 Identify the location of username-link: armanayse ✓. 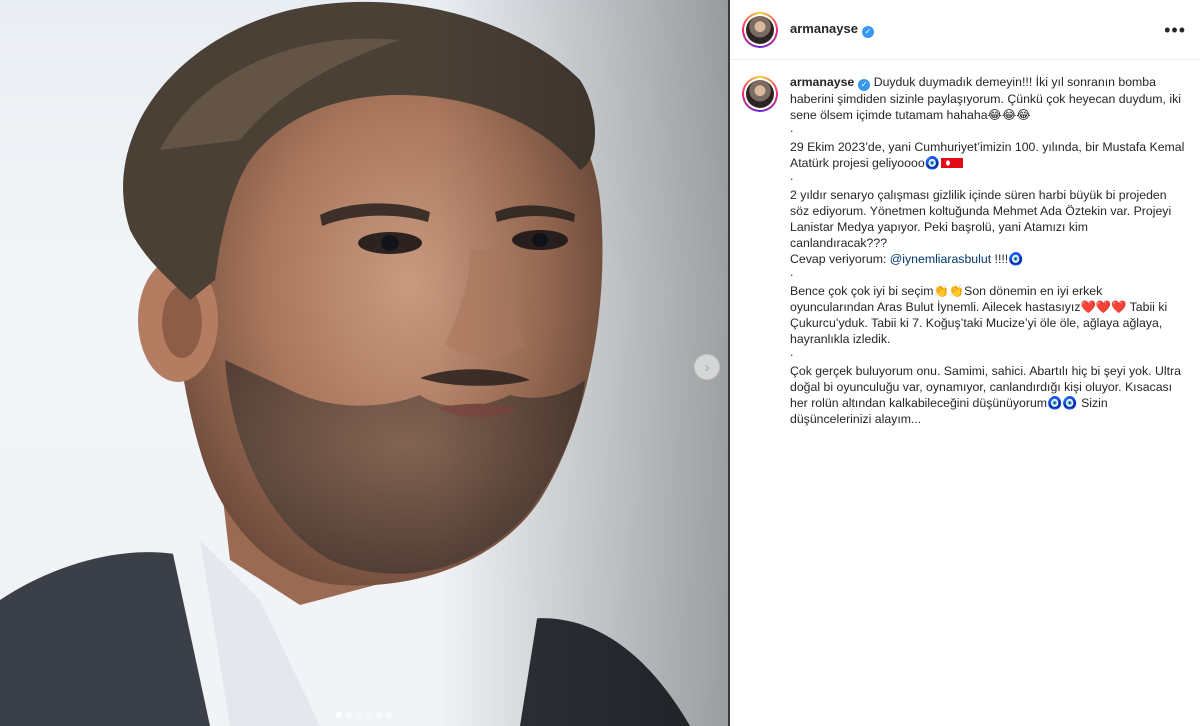
(832, 29).